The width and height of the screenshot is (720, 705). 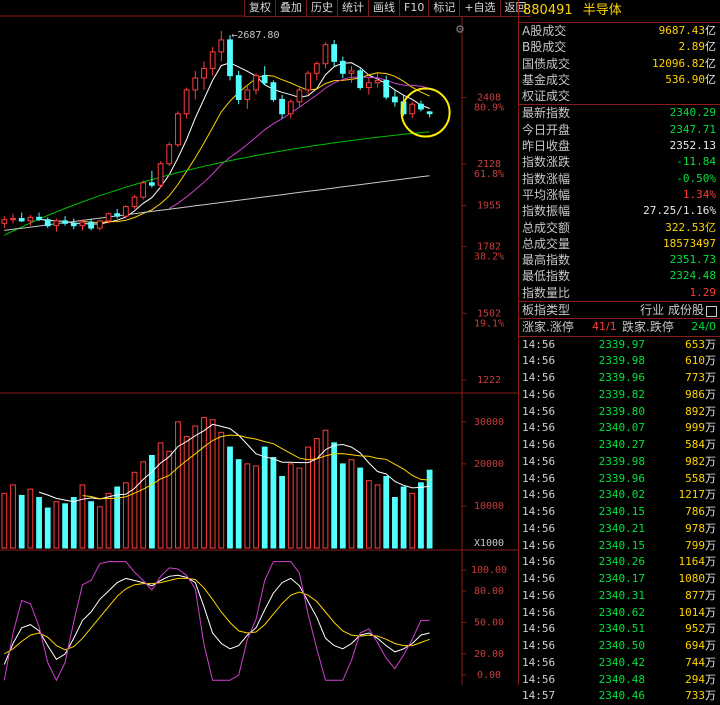 What do you see at coordinates (546, 292) in the screenshot?
I see `stat-row-11-label: 指数量比` at bounding box center [546, 292].